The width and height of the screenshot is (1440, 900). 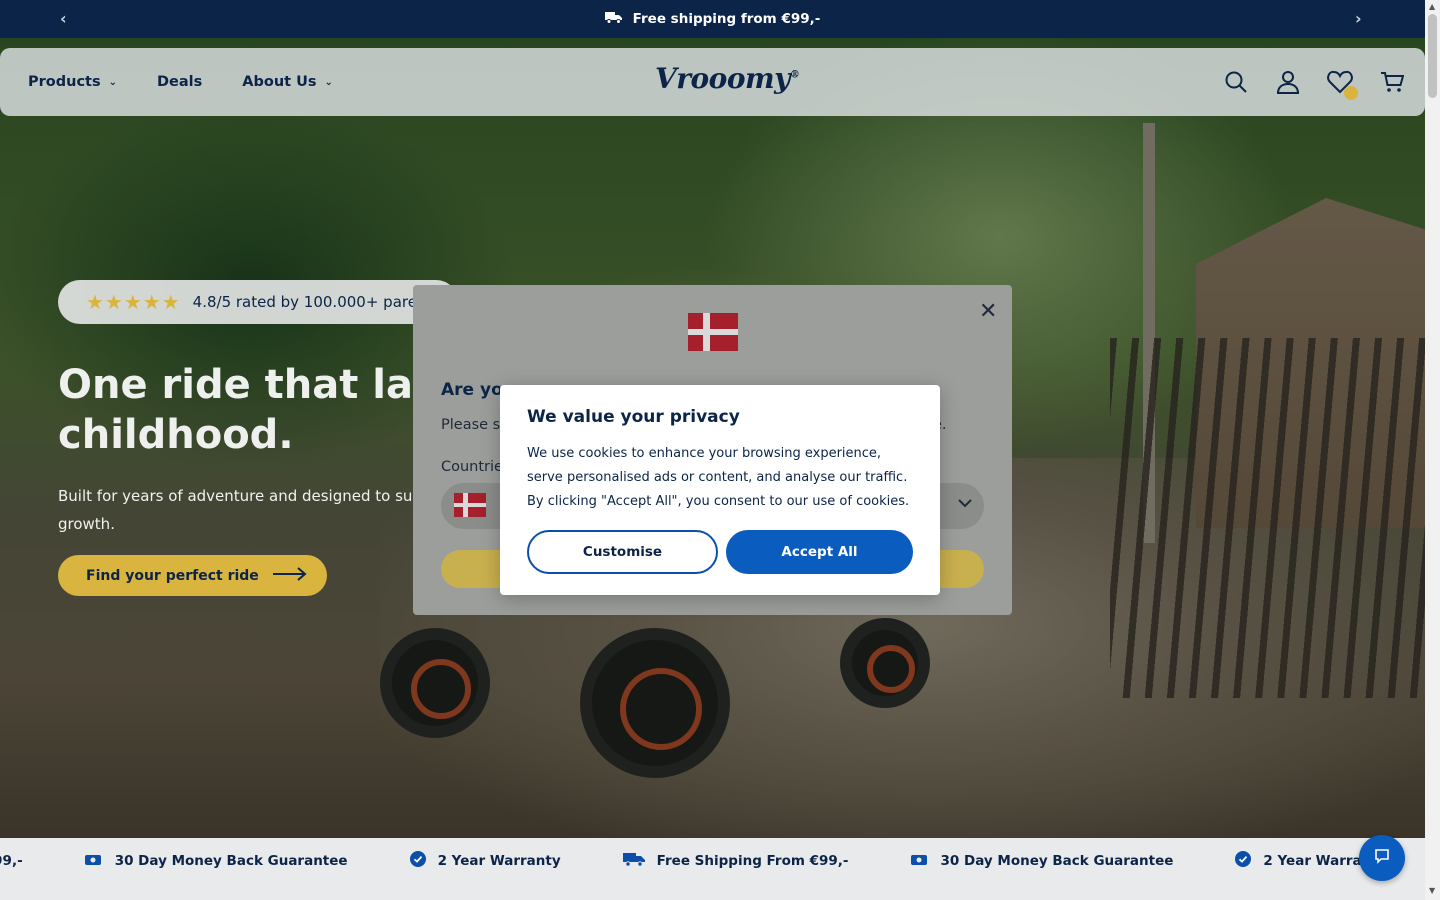 What do you see at coordinates (965, 504) in the screenshot?
I see `chevron-down-icon` at bounding box center [965, 504].